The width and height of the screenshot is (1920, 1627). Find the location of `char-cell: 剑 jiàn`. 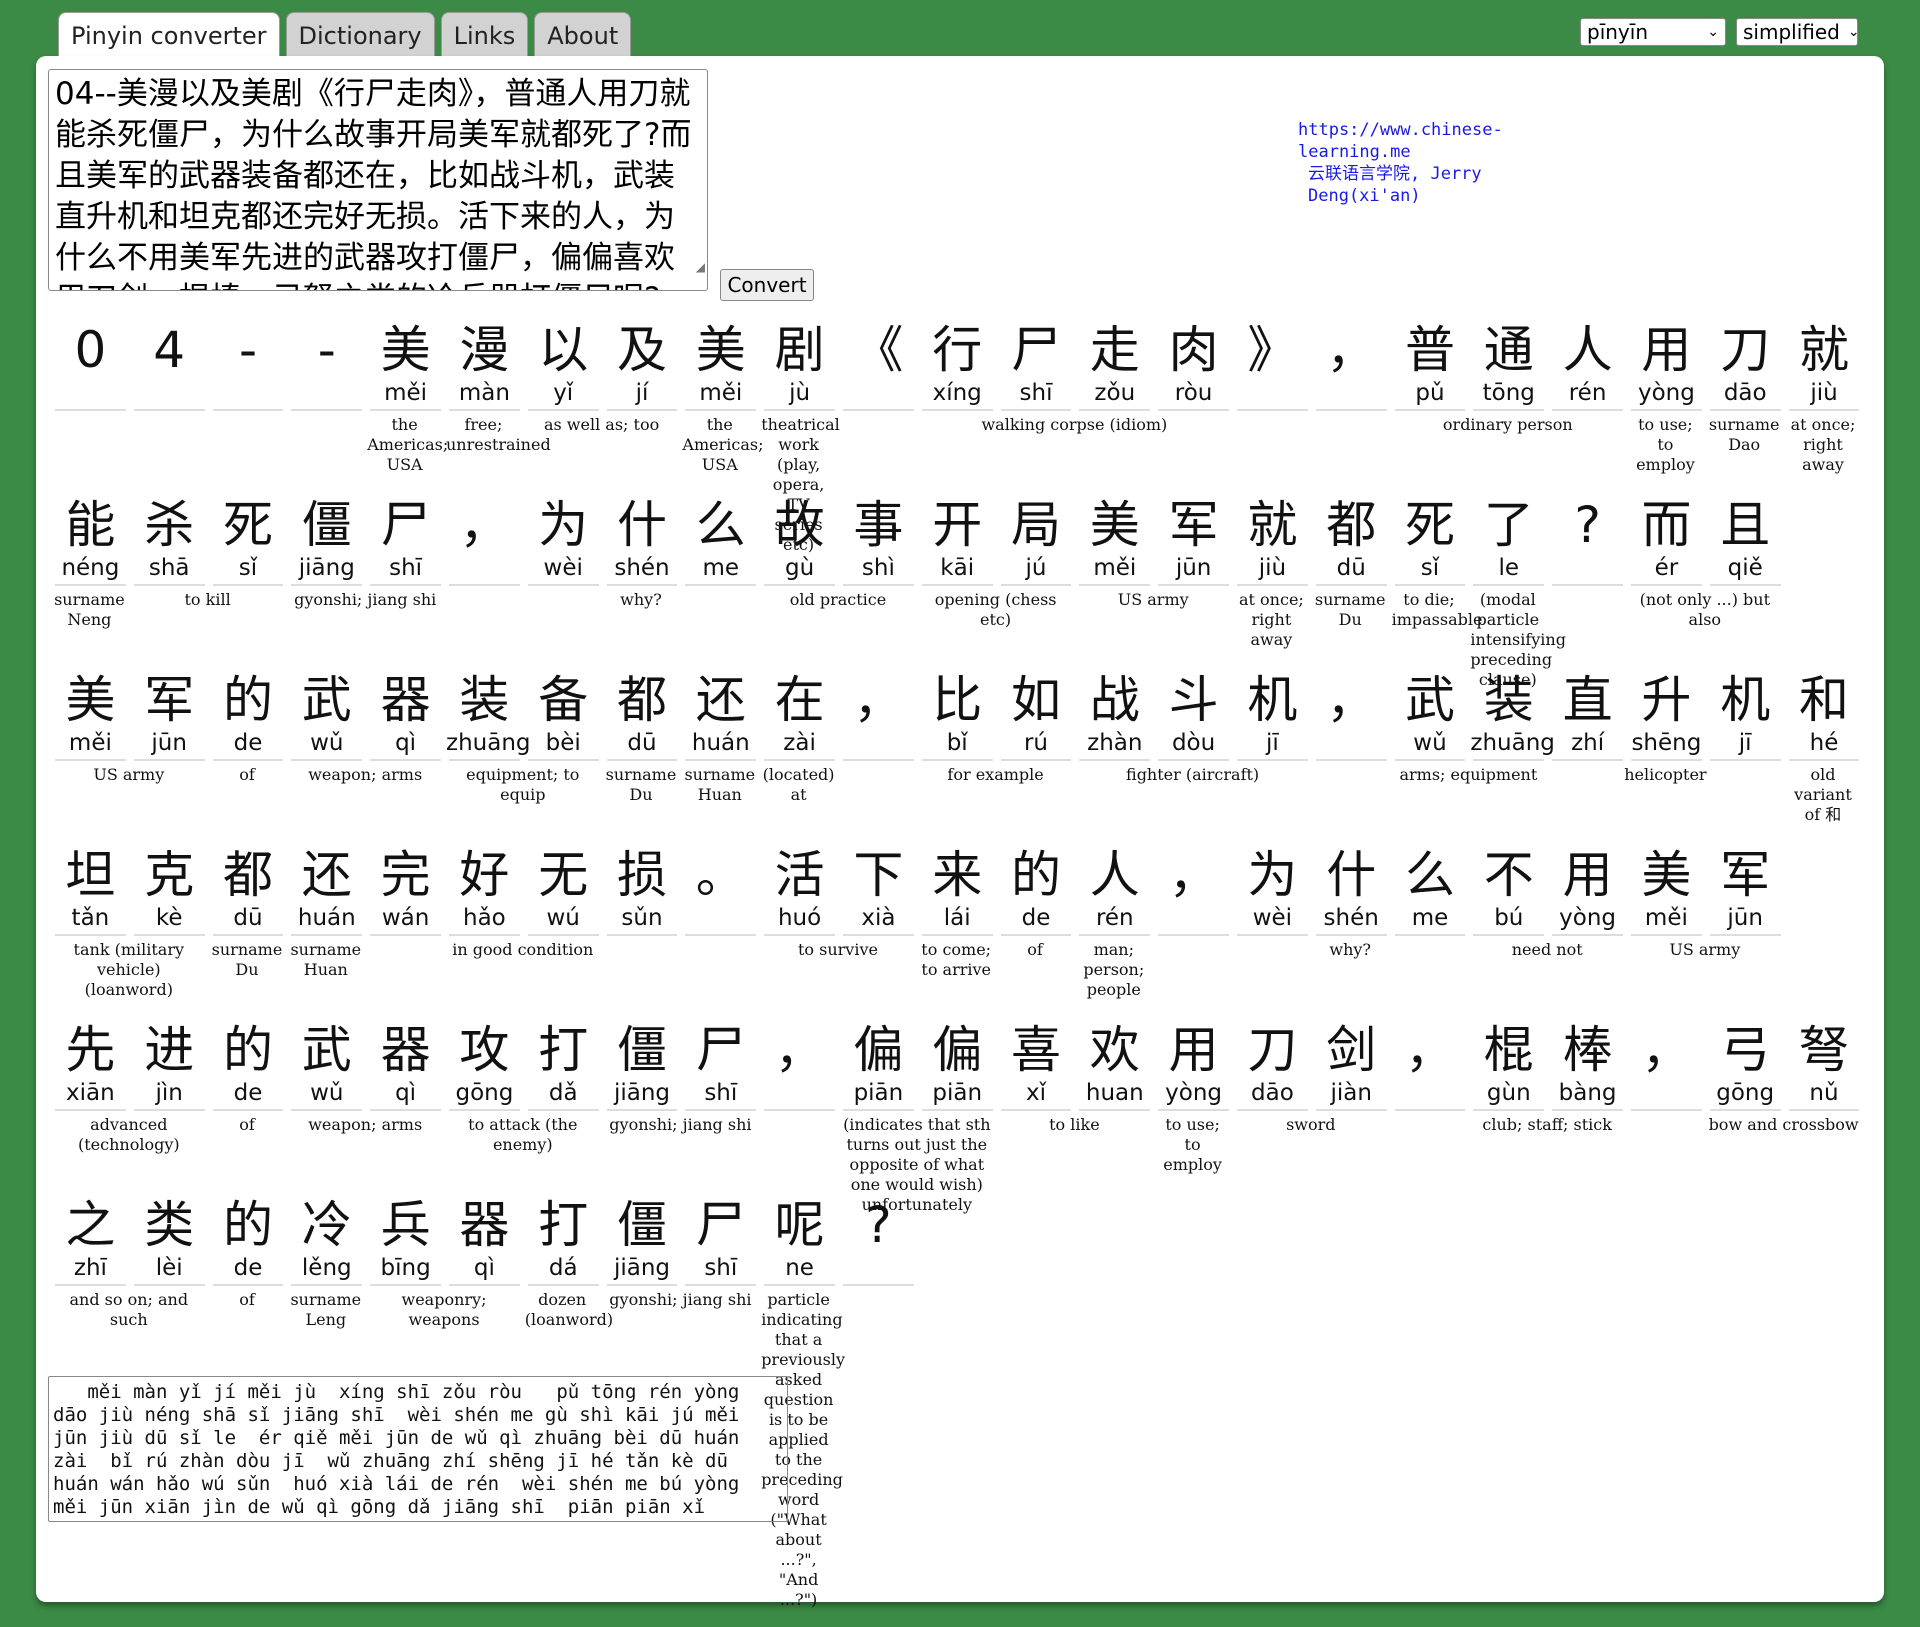

char-cell: 剑 jiàn is located at coordinates (1351, 1066).